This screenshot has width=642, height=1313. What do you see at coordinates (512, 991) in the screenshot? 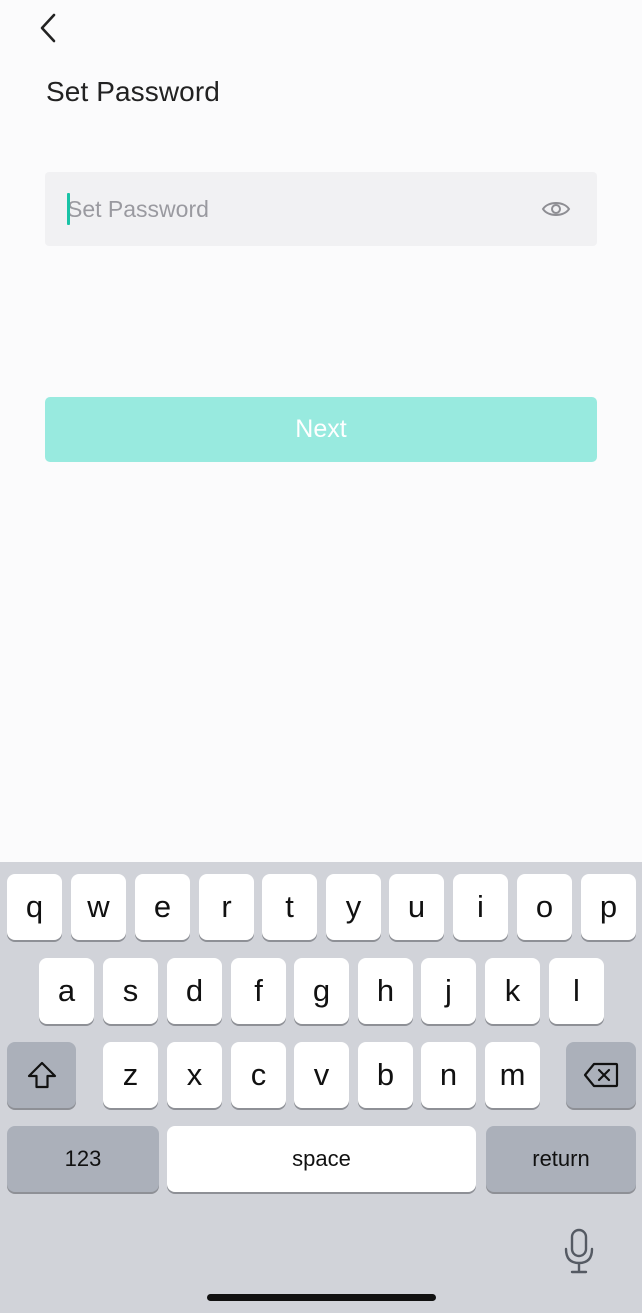
I see `key-k: k` at bounding box center [512, 991].